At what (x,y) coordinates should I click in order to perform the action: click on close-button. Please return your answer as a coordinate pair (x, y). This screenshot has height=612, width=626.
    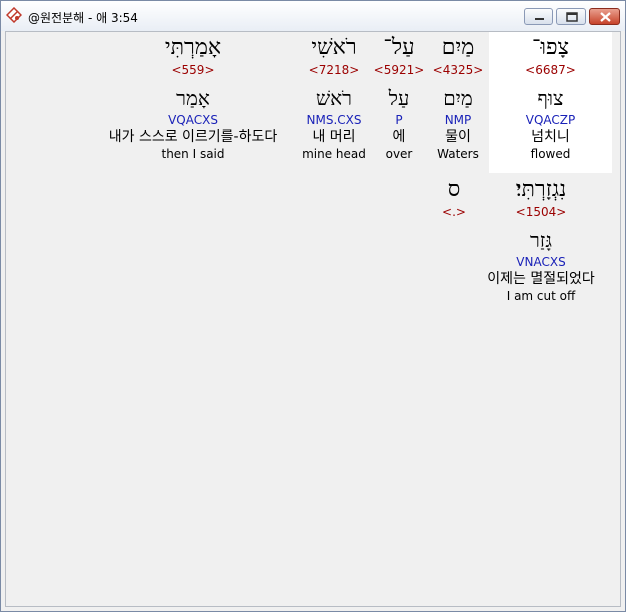
    Looking at the image, I should click on (604, 16).